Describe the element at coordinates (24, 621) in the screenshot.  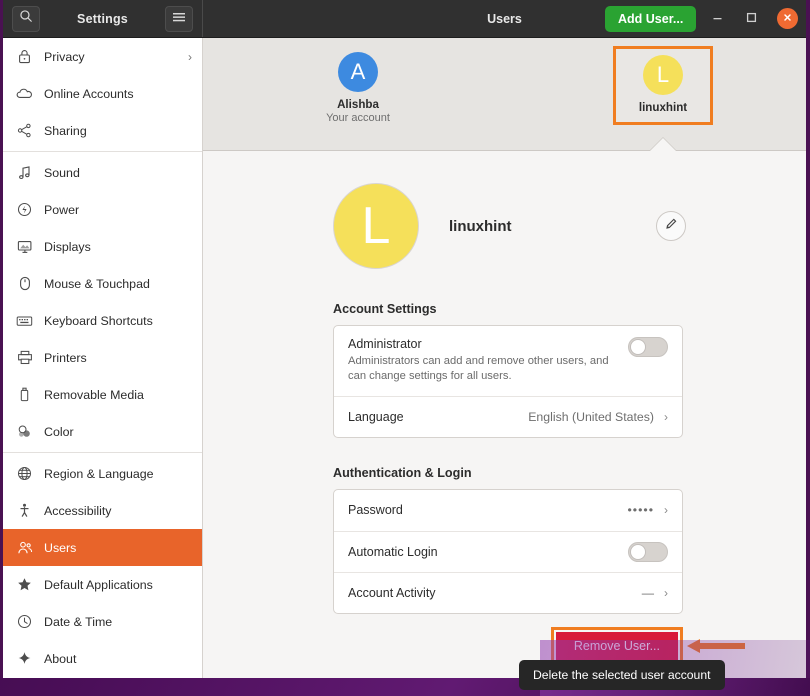
I see `clock-icon` at that location.